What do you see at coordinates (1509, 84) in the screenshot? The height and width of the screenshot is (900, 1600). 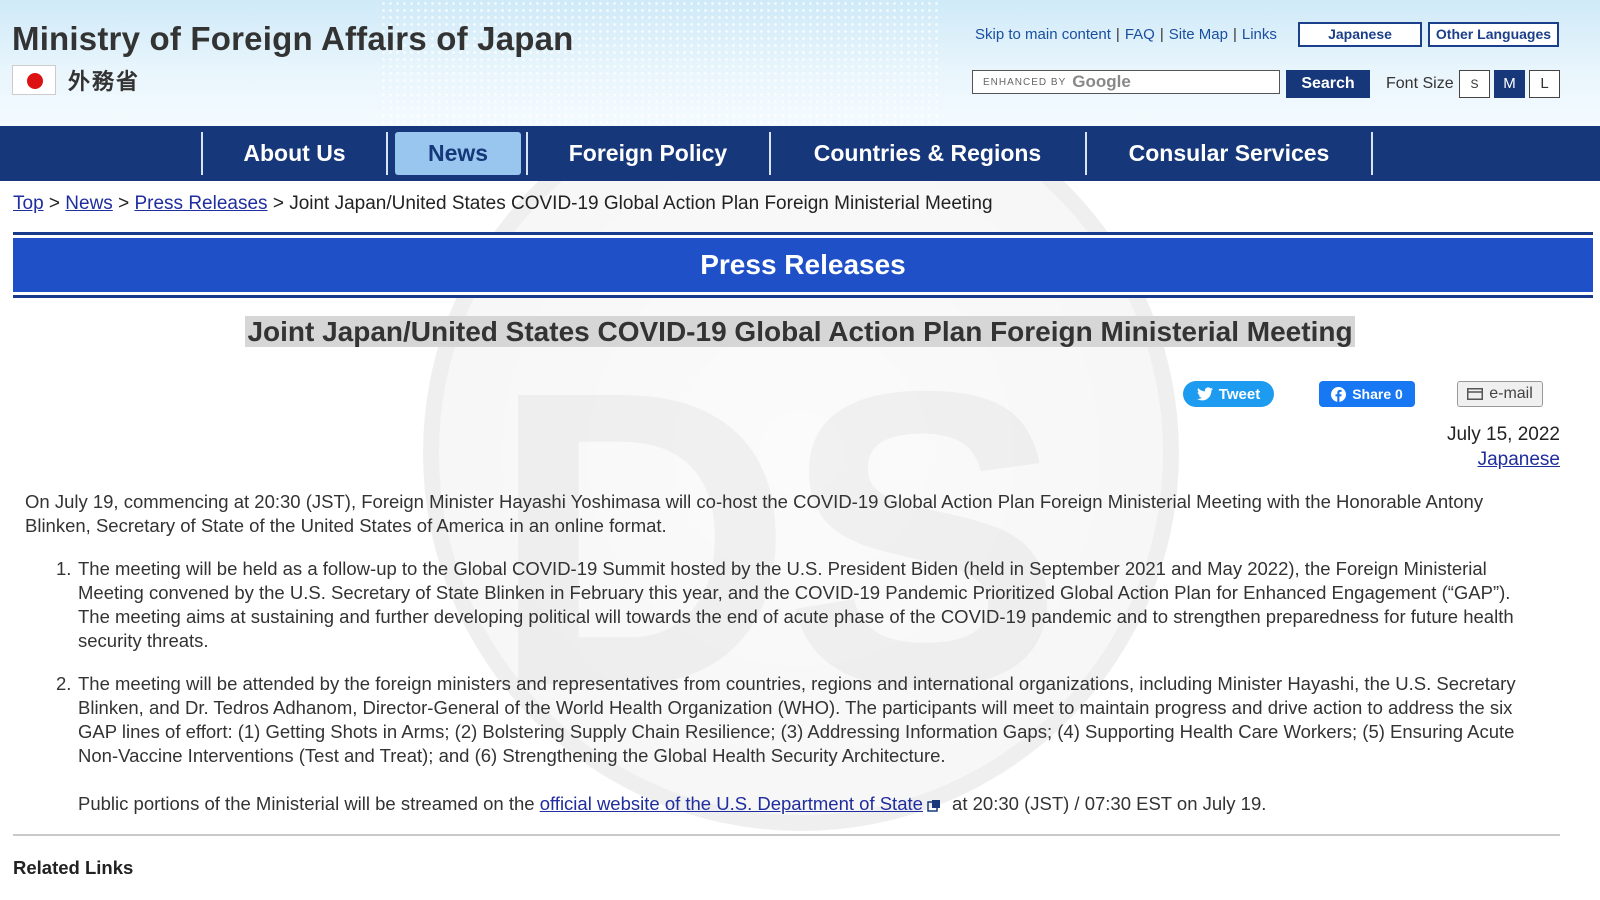 I see `font-size-medium-button: M` at bounding box center [1509, 84].